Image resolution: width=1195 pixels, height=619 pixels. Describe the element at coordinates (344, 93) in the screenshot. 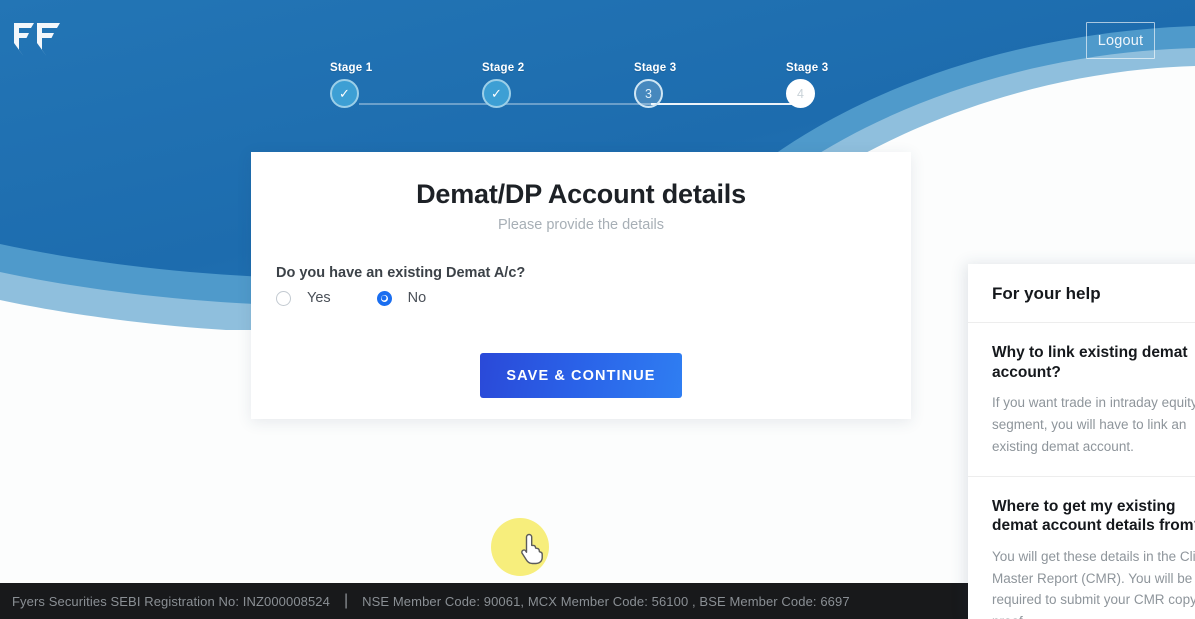

I see `stepper-step-1-marker: ✓` at that location.